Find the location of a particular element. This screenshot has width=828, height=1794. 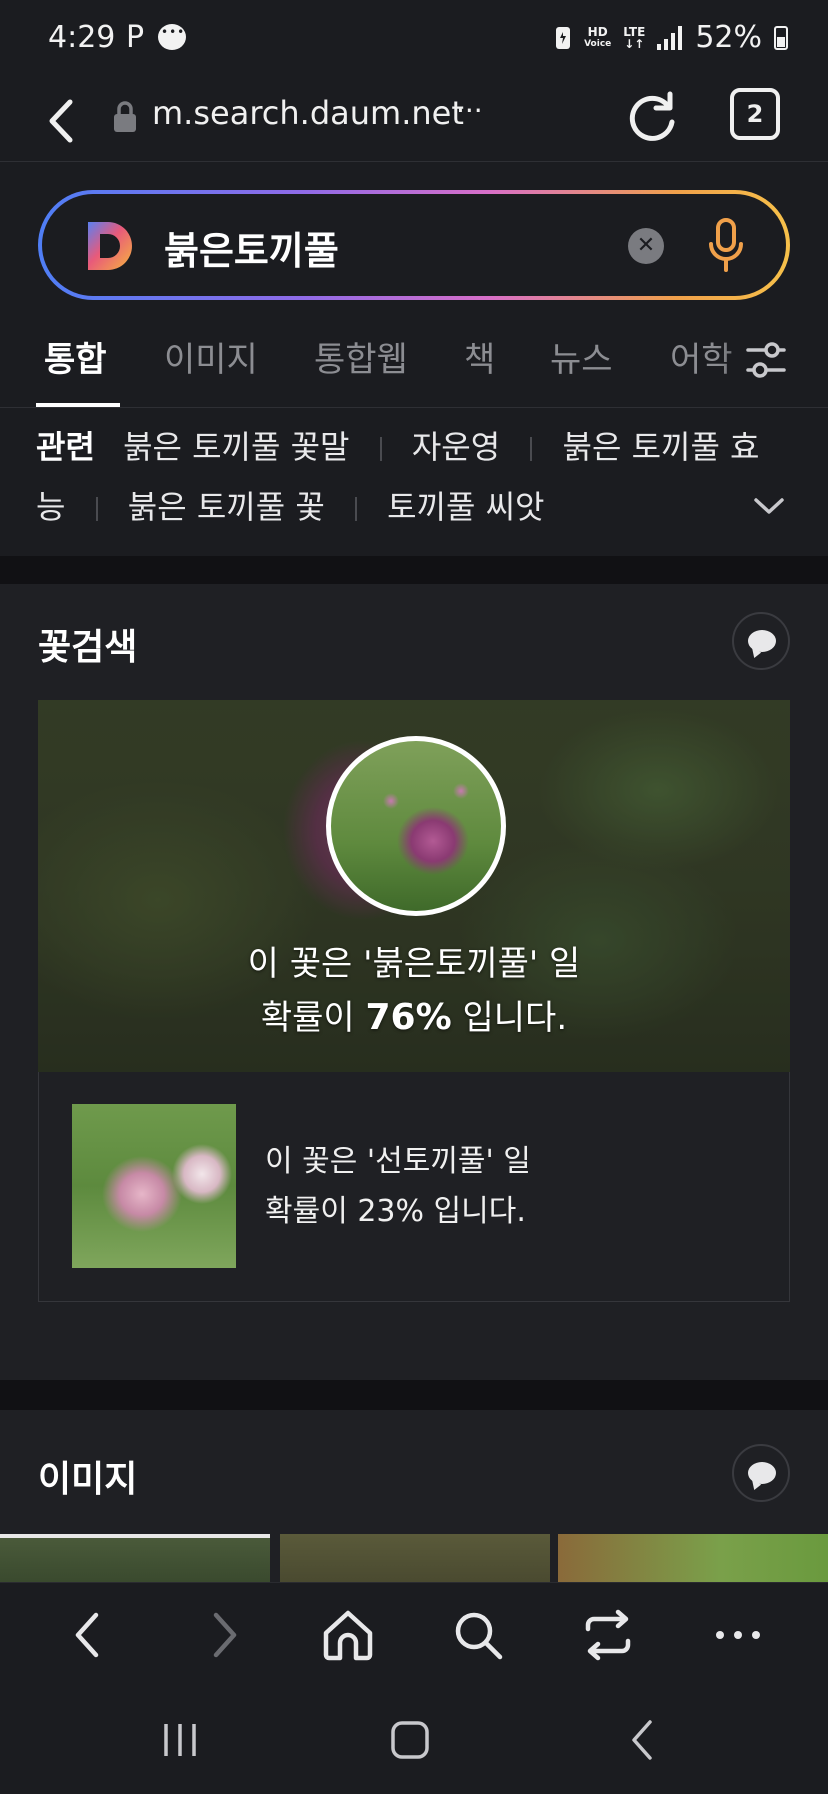

reload-icon is located at coordinates (652, 118).